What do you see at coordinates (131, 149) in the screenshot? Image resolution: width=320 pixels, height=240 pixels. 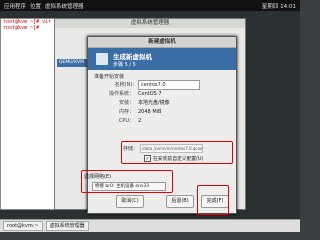 I see `storage-label: 存储：` at bounding box center [131, 149].